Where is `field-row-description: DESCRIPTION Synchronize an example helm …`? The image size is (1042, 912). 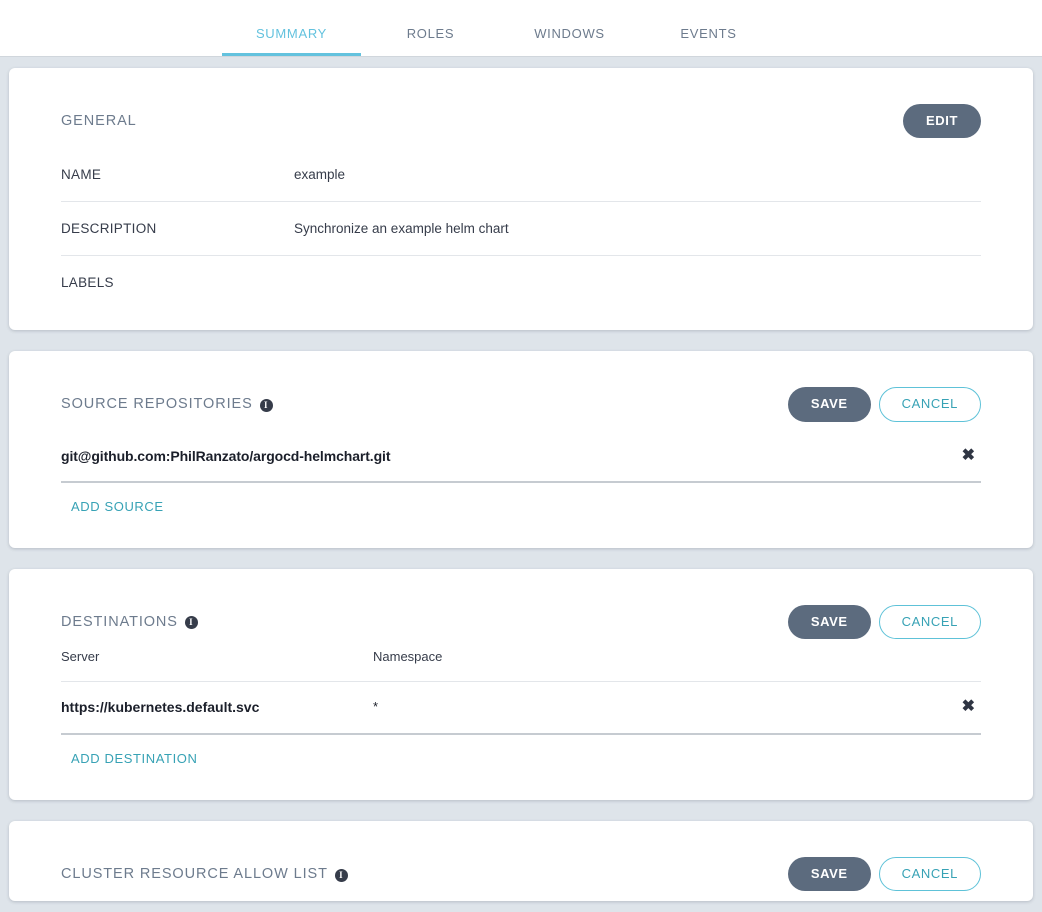
field-row-description: DESCRIPTION Synchronize an example helm … is located at coordinates (521, 229).